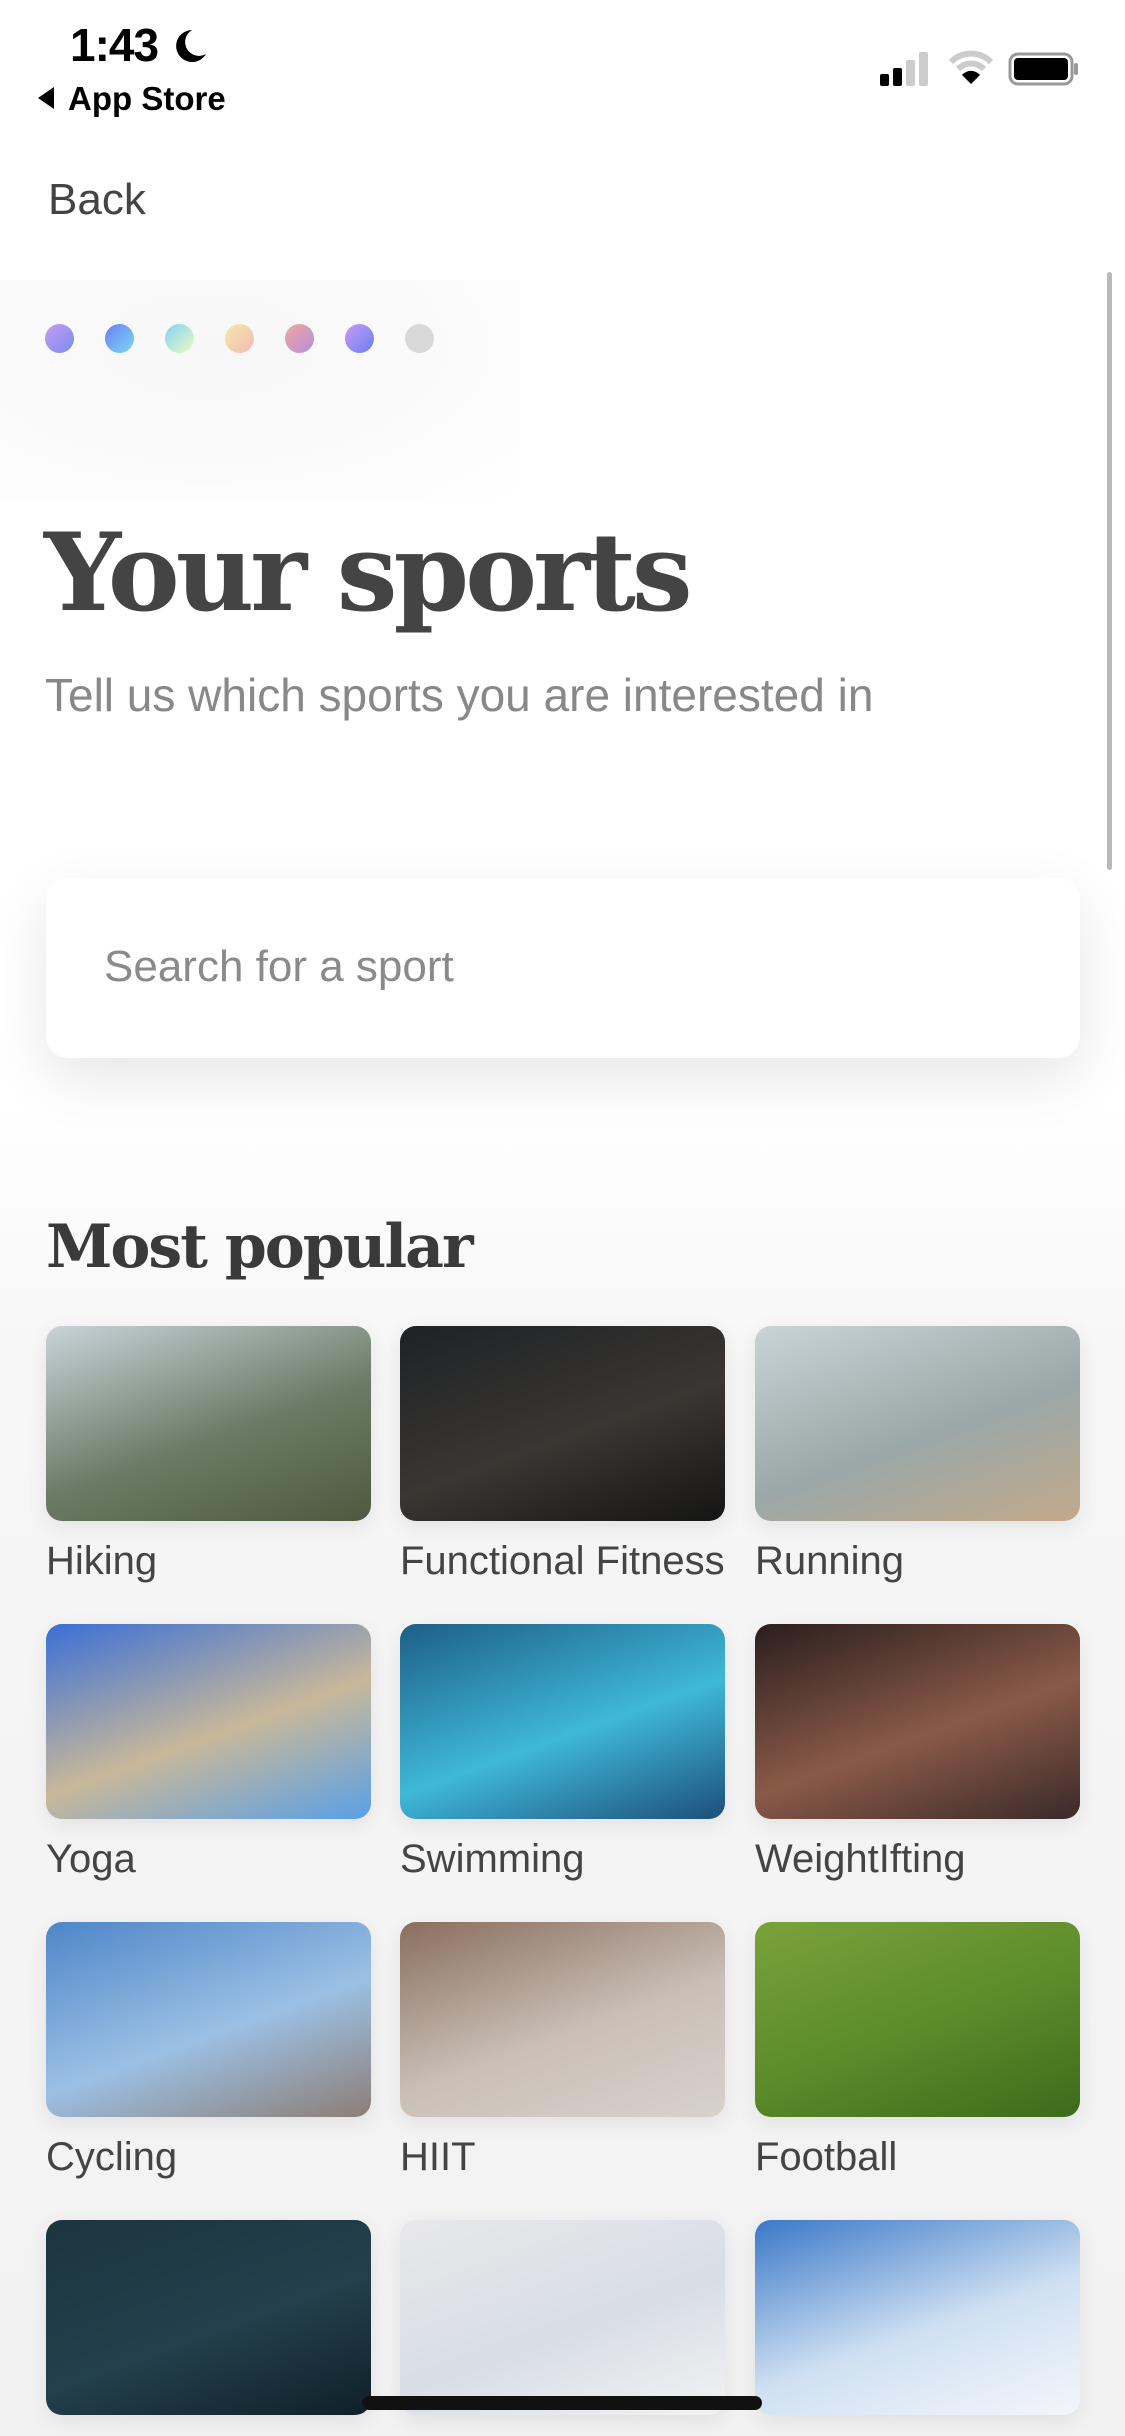 This screenshot has width=1125, height=2436. I want to click on sport-label: Football, so click(826, 2157).